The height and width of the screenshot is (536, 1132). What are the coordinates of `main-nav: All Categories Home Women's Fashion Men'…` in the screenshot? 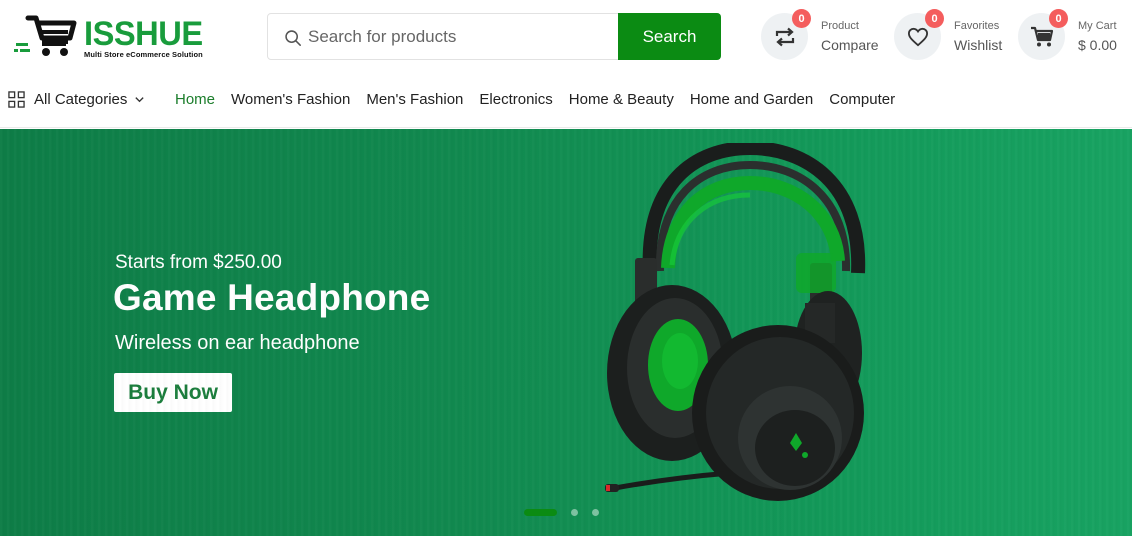 It's located at (566, 101).